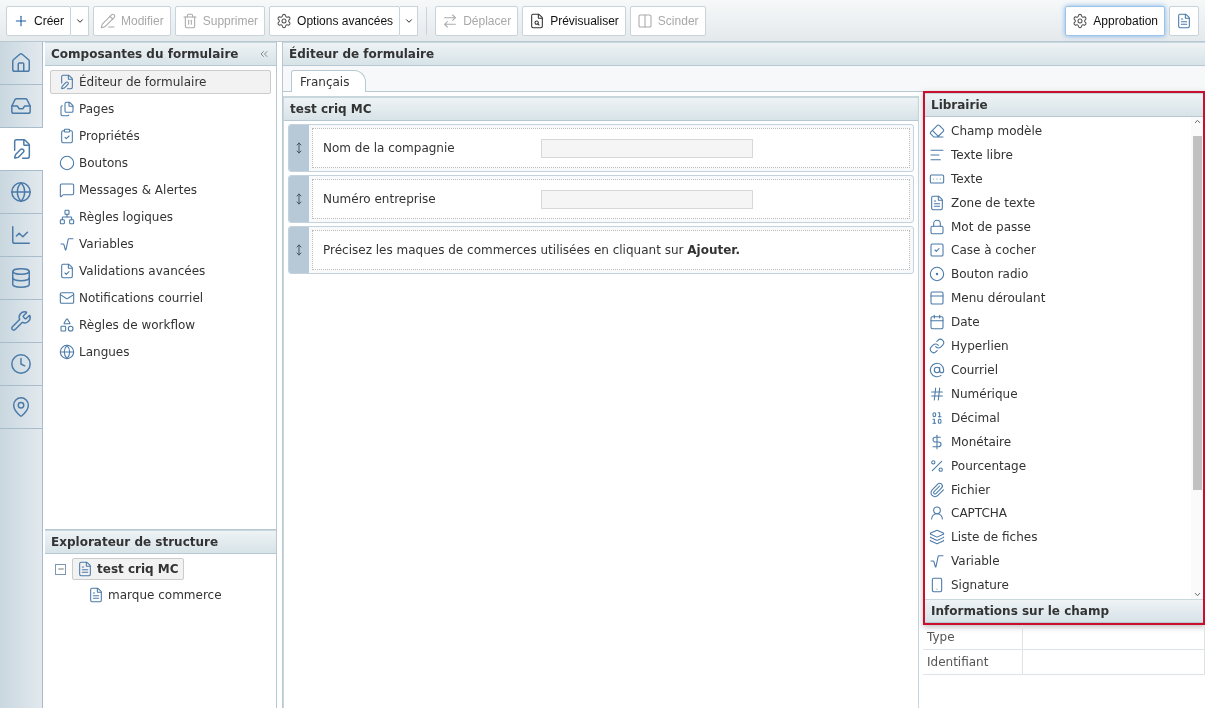  Describe the element at coordinates (67, 271) in the screenshot. I see `document-check-icon` at that location.